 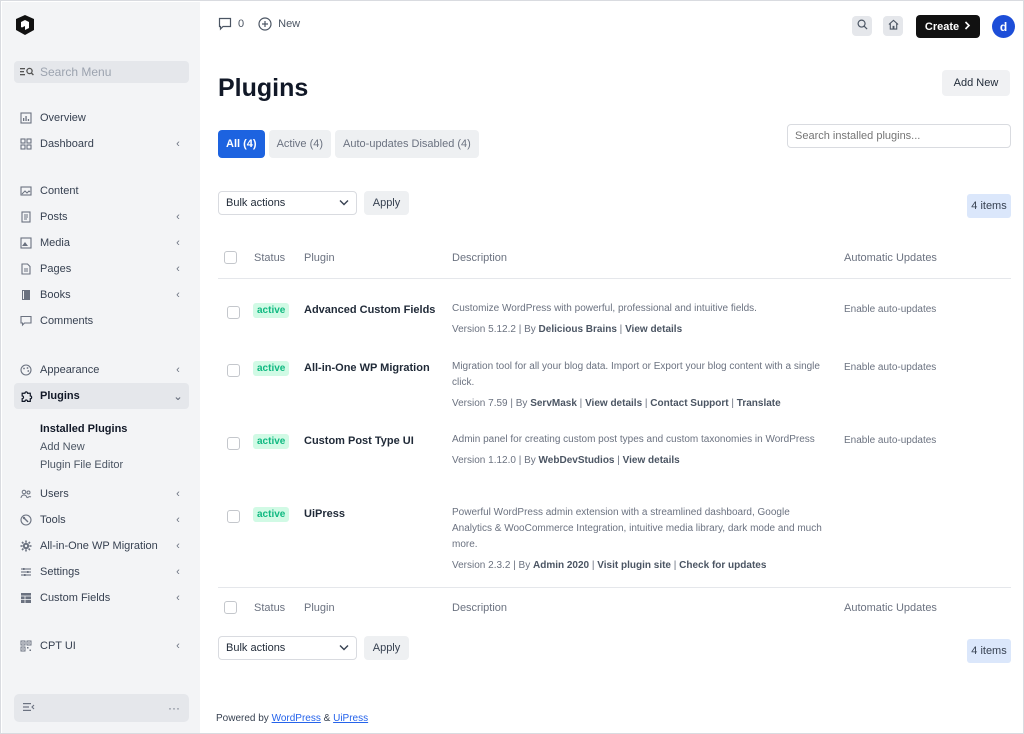 I want to click on sidebar-item-settings: Settings ‹, so click(x=101, y=572).